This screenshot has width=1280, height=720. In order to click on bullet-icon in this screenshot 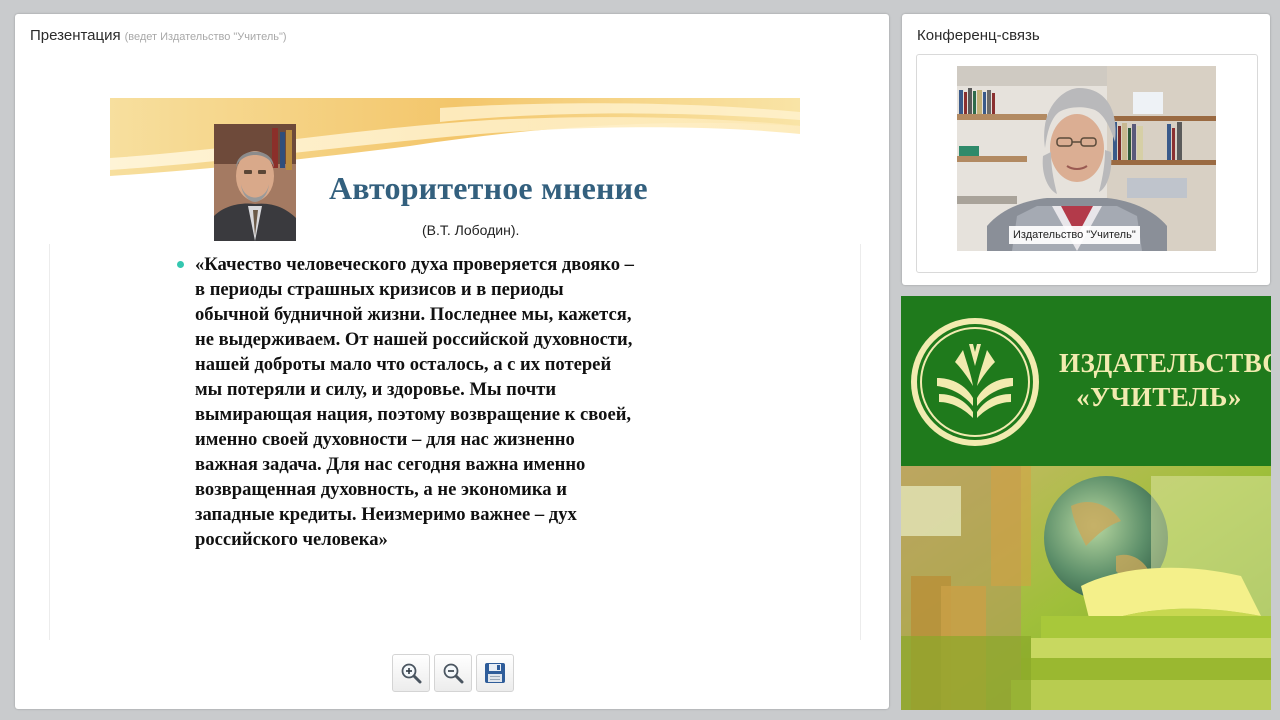, I will do `click(180, 264)`.